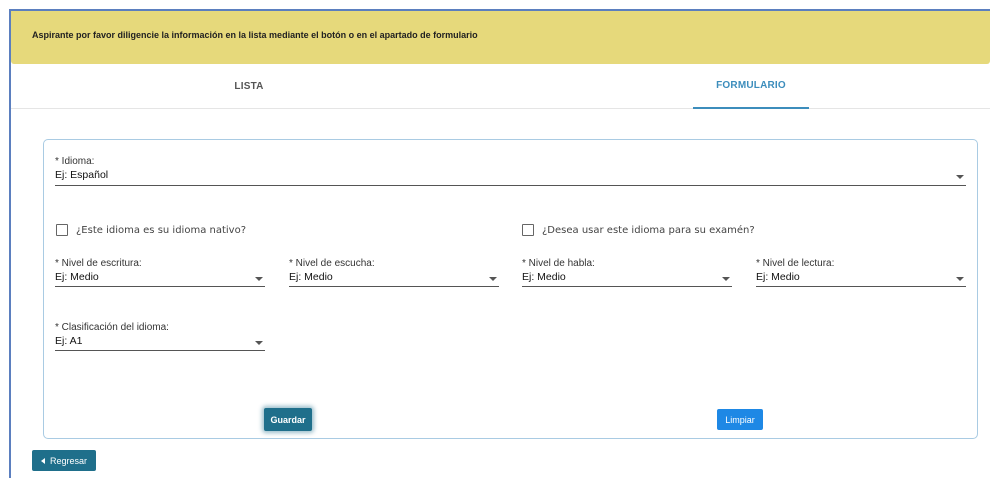  I want to click on clasificacion-label: * Clasificación del idioma:, so click(112, 327).